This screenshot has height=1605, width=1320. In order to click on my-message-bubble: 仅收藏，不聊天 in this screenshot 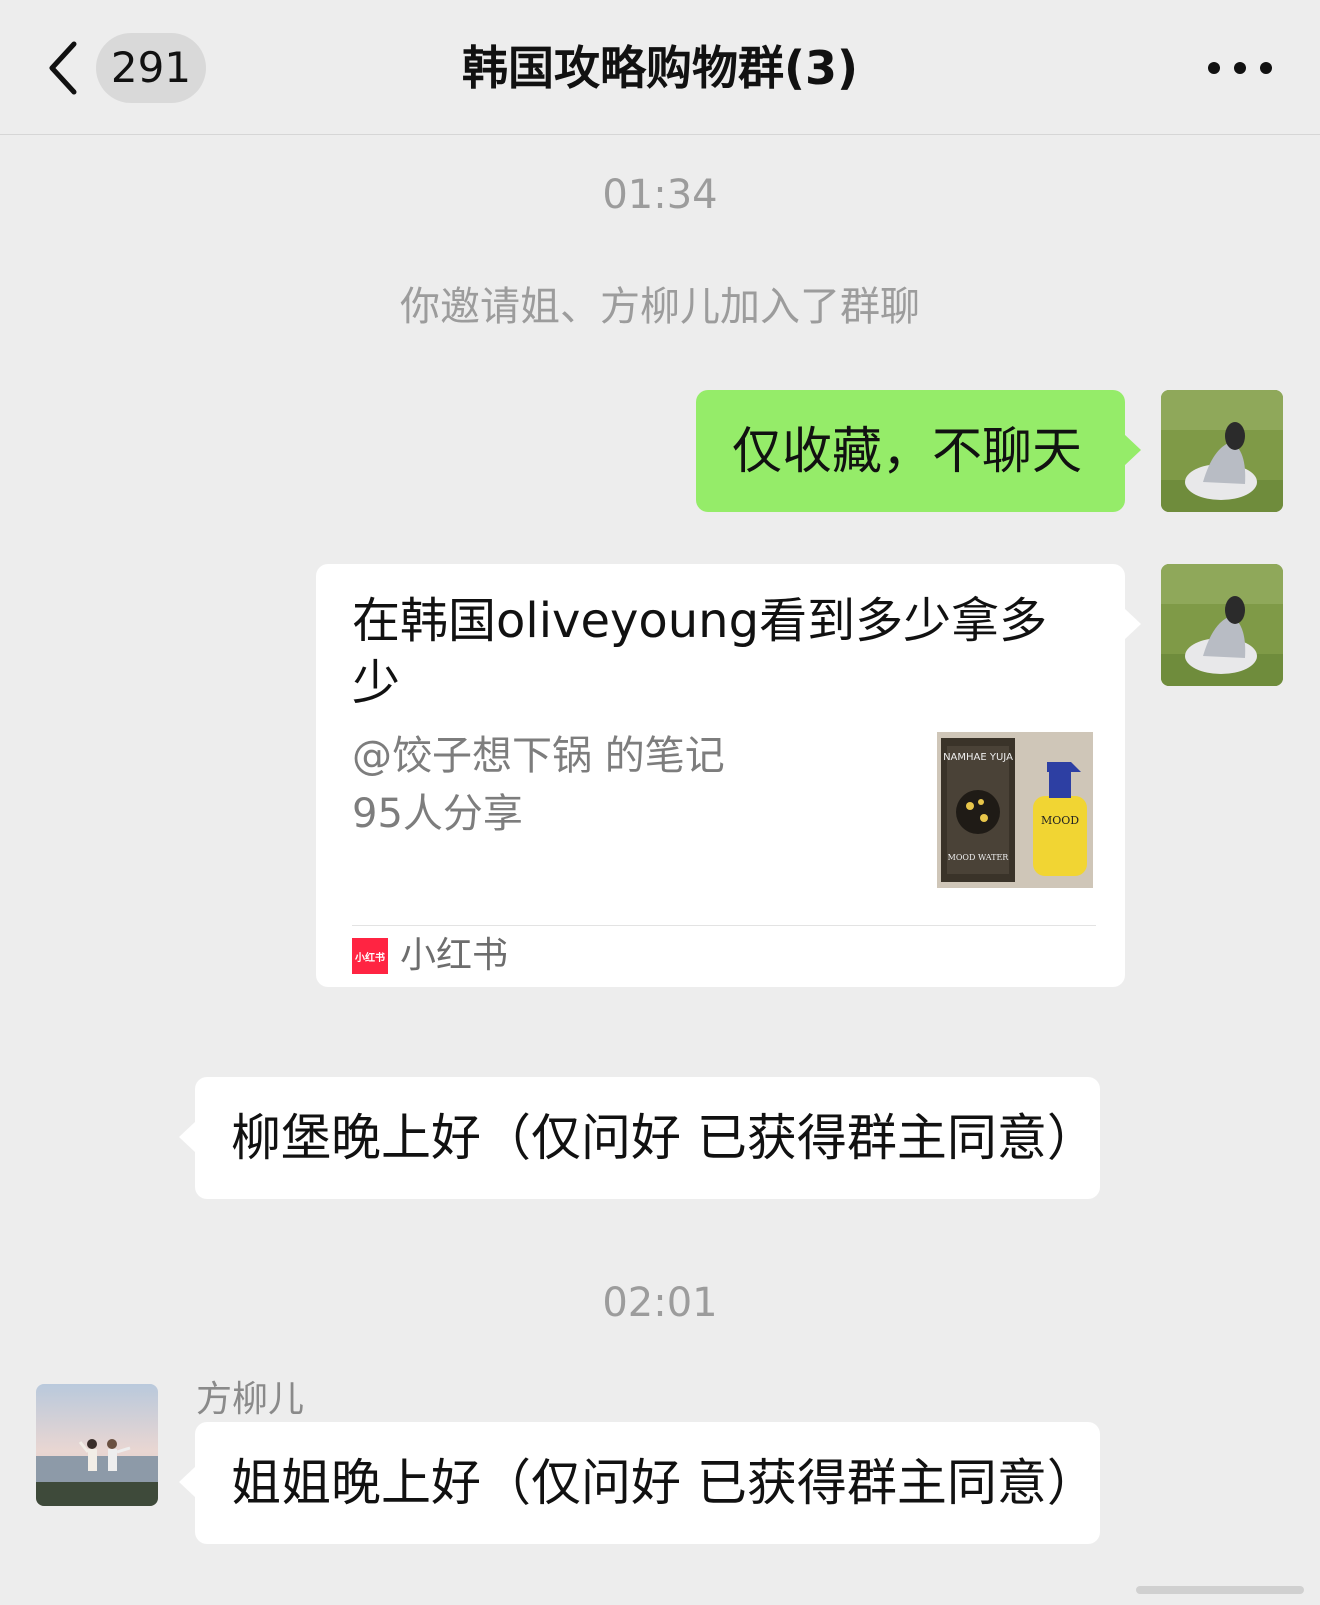, I will do `click(918, 451)`.